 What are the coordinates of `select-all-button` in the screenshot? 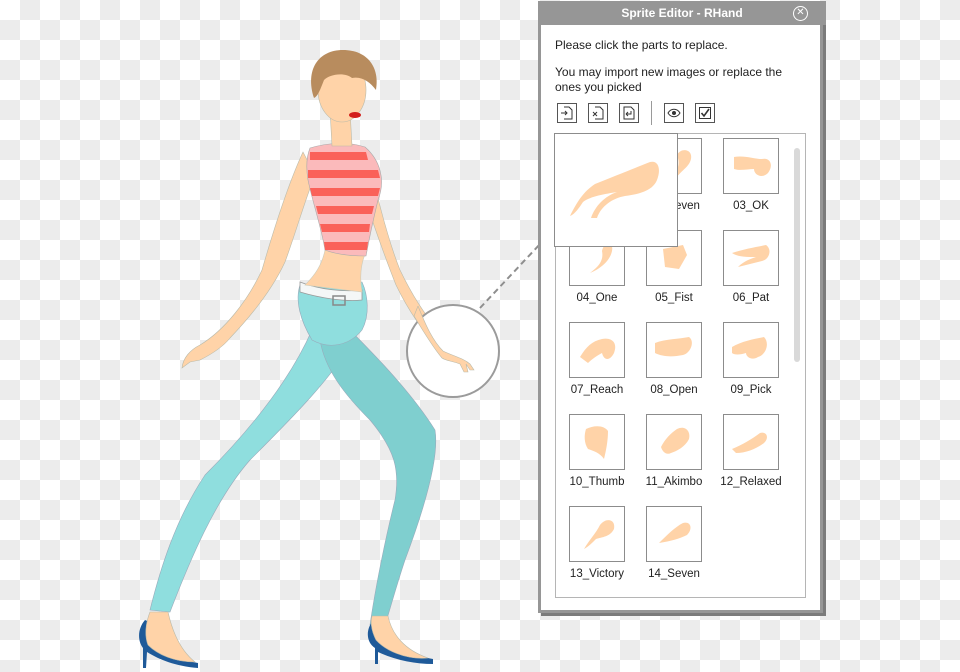 It's located at (705, 113).